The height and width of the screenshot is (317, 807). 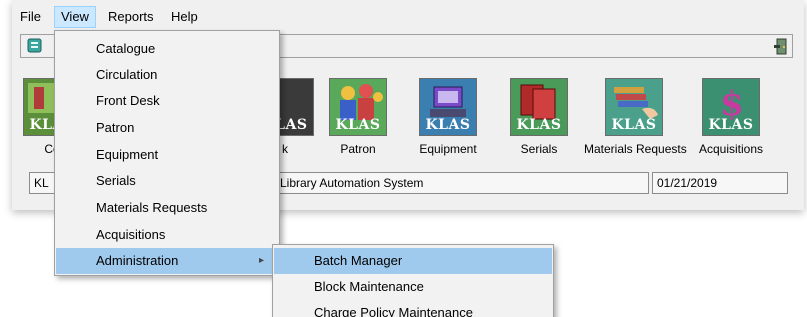 I want to click on serials-icon: KLAS, so click(x=539, y=107).